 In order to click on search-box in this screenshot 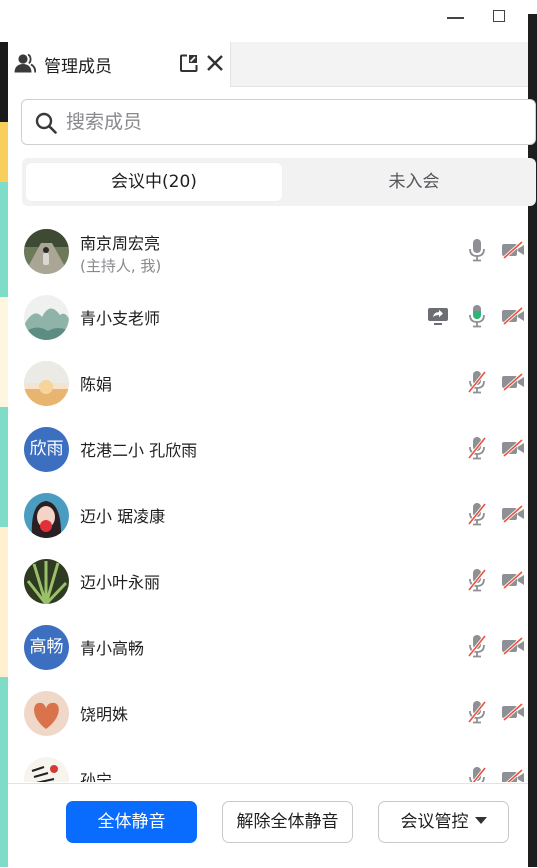, I will do `click(278, 122)`.